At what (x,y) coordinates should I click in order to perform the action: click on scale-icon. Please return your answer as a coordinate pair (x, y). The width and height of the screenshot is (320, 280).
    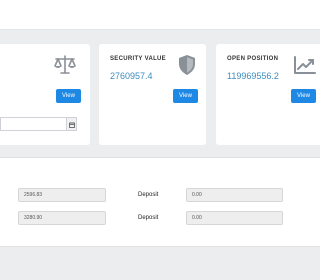
    Looking at the image, I should click on (65, 67).